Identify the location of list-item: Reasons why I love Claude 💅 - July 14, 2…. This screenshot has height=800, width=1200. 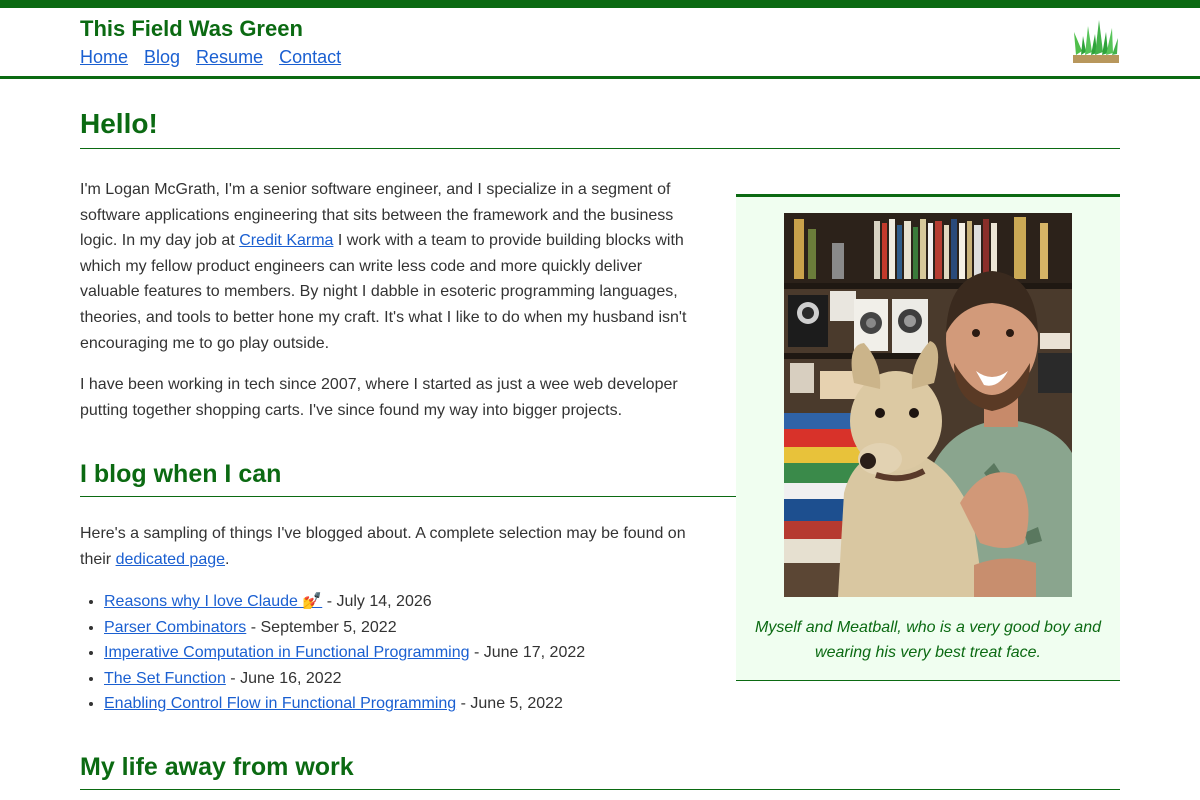
(412, 602).